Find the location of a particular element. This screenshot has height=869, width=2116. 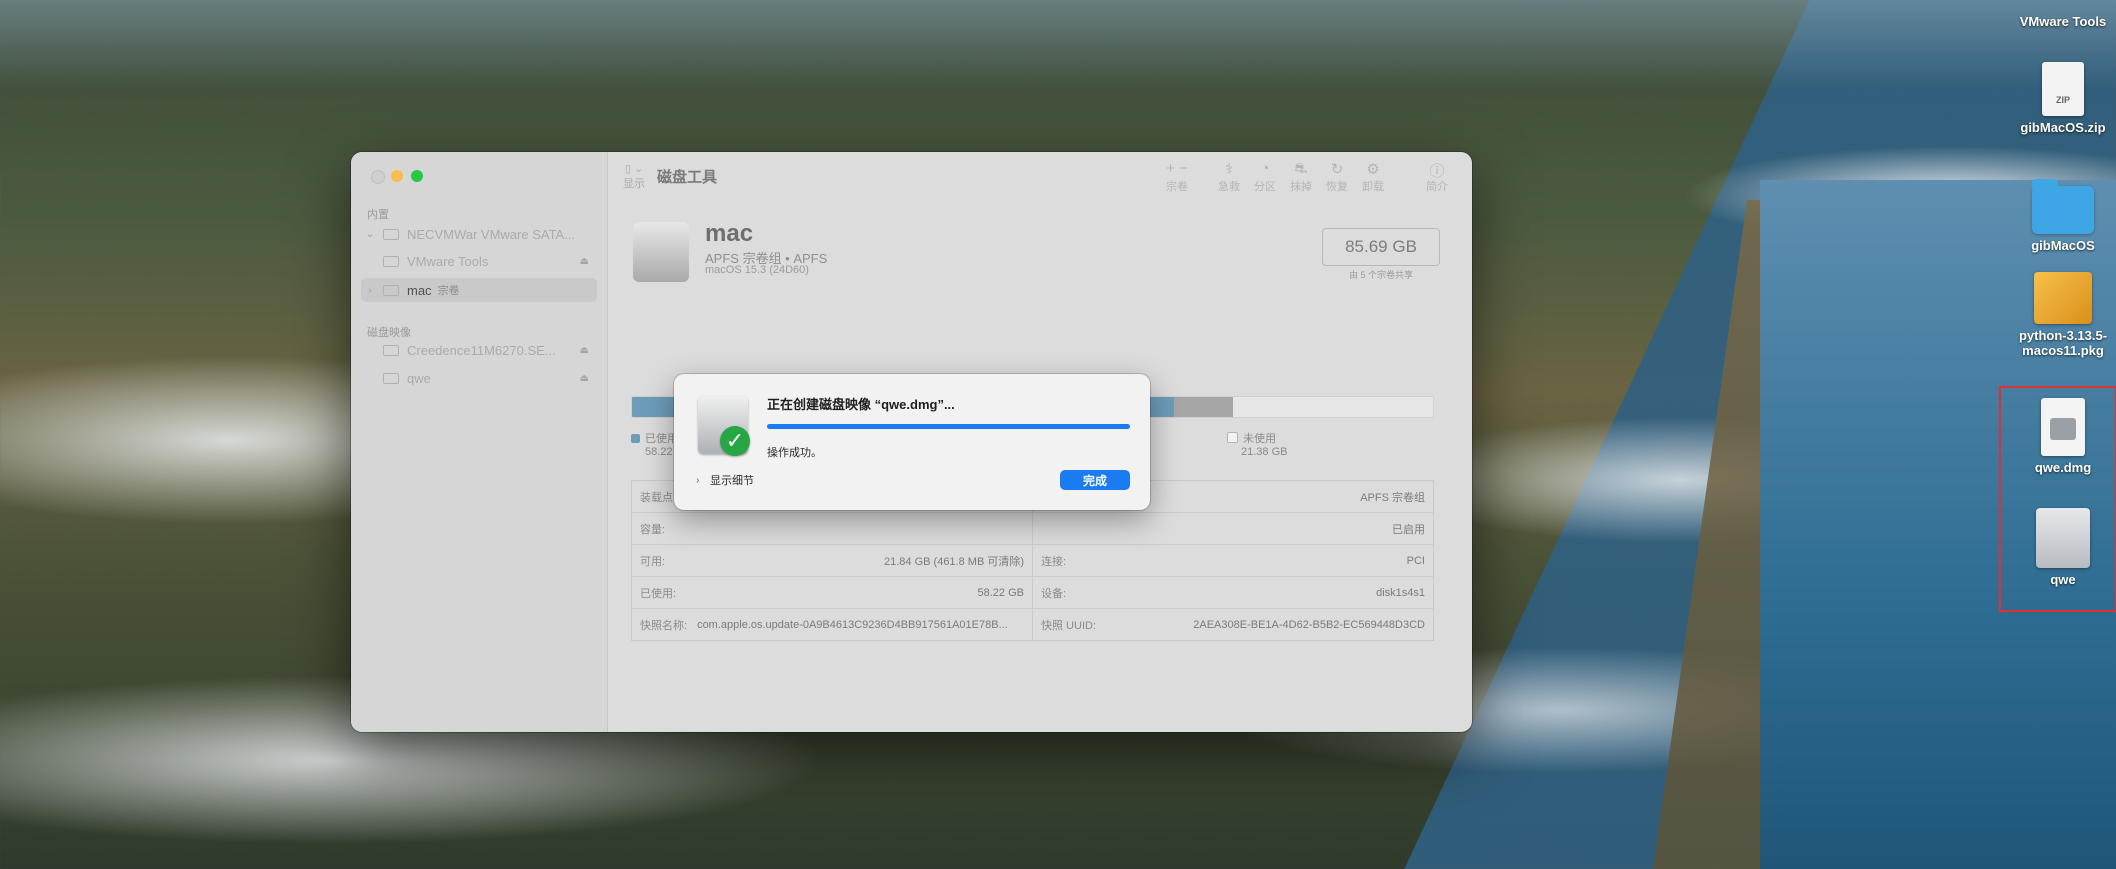

sidebar-item-qwe: qwe ⏏ is located at coordinates (479, 378).